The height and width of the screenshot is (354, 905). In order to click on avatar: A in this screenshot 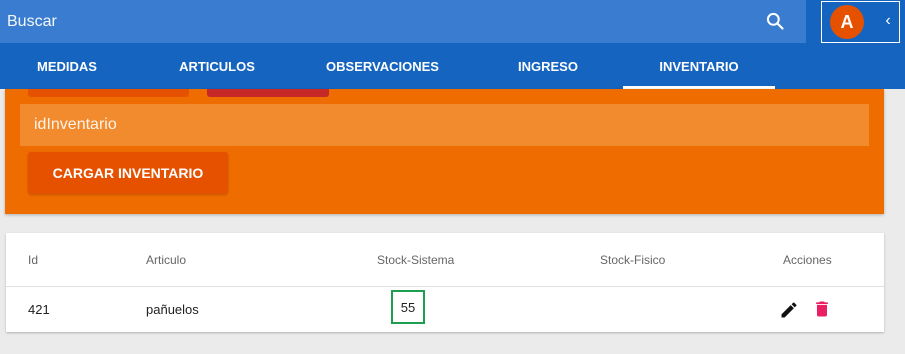, I will do `click(847, 22)`.